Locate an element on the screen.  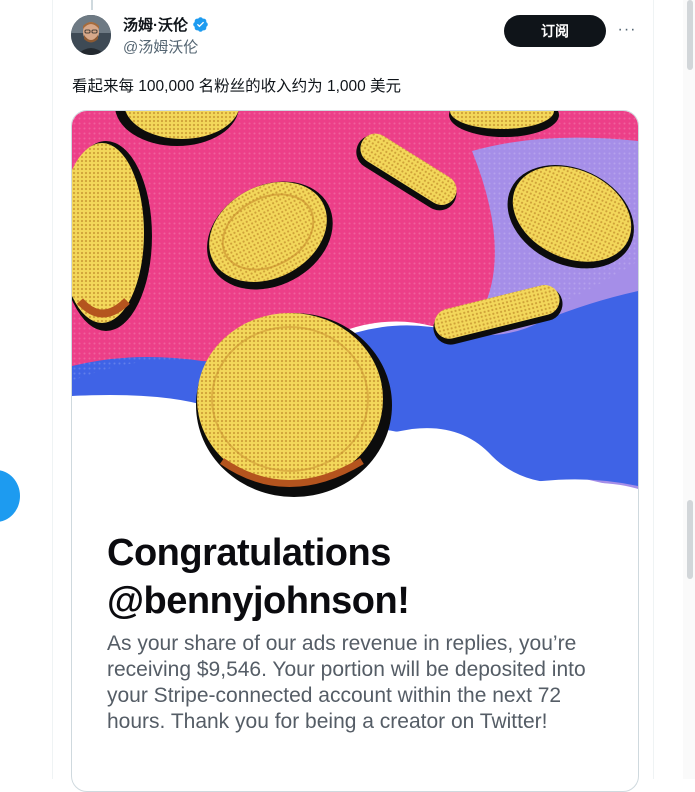
more-options-icon: ··· is located at coordinates (627, 30).